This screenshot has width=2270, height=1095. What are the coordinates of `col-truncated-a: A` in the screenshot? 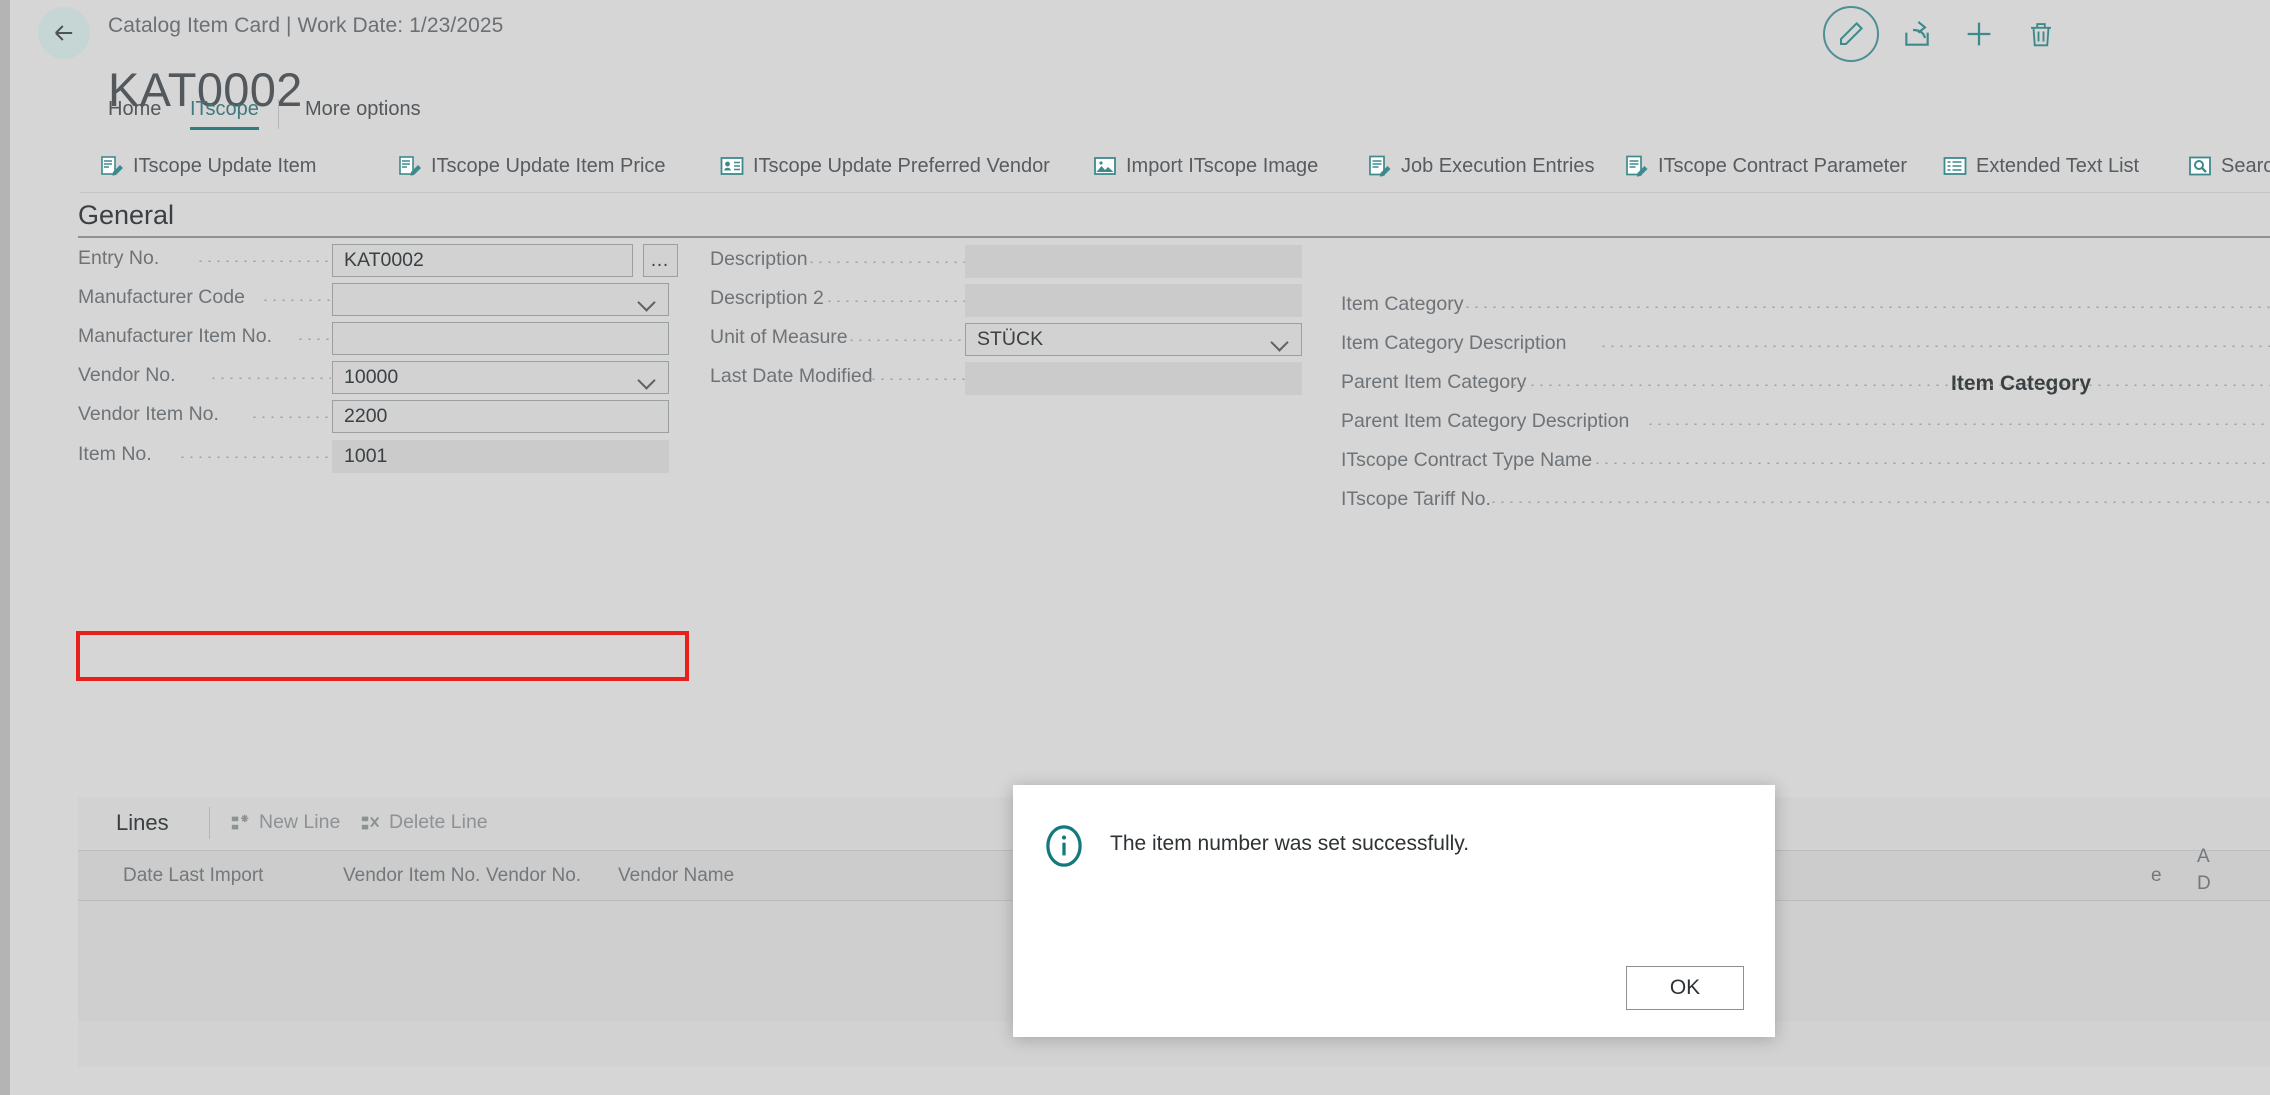 It's located at (2203, 857).